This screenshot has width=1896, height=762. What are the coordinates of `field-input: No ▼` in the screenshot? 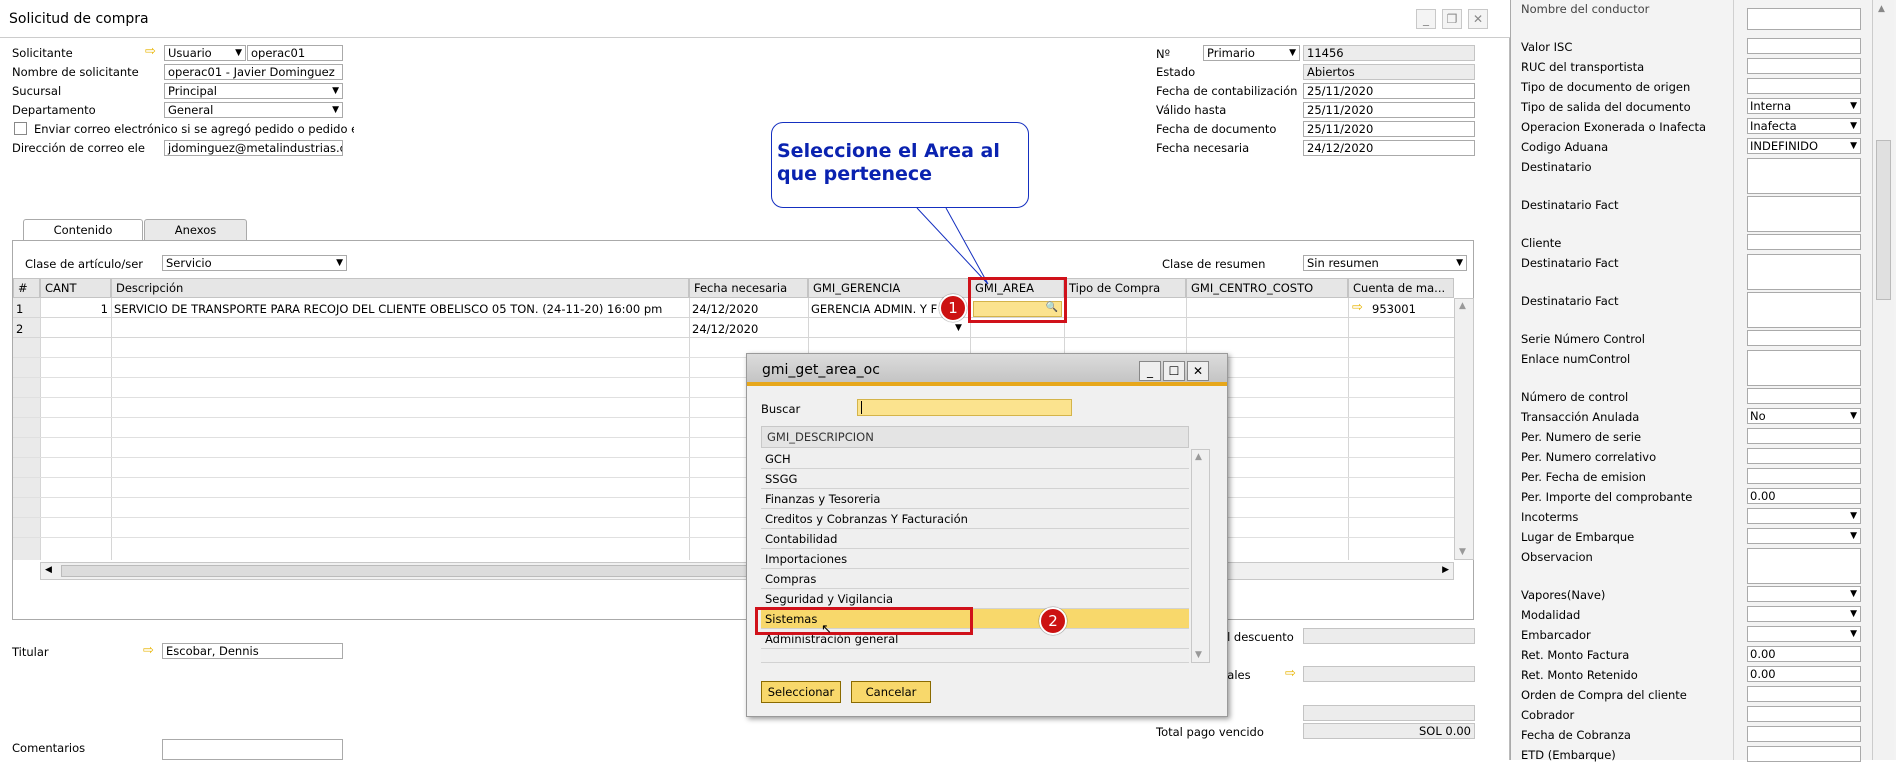 It's located at (1804, 416).